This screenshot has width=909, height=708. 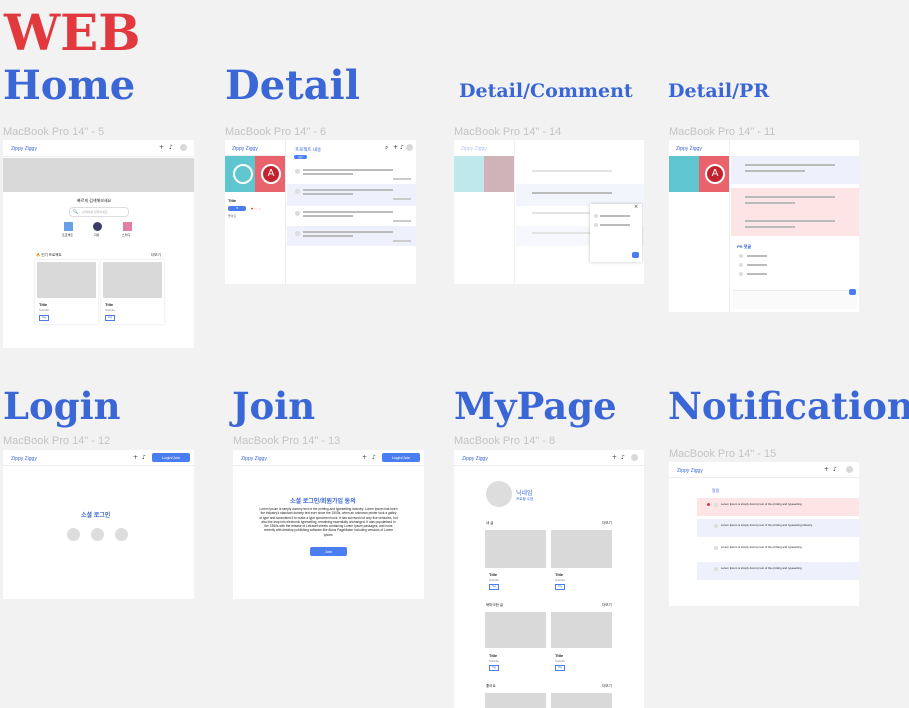 What do you see at coordinates (97, 226) in the screenshot?
I see `category-free-icon` at bounding box center [97, 226].